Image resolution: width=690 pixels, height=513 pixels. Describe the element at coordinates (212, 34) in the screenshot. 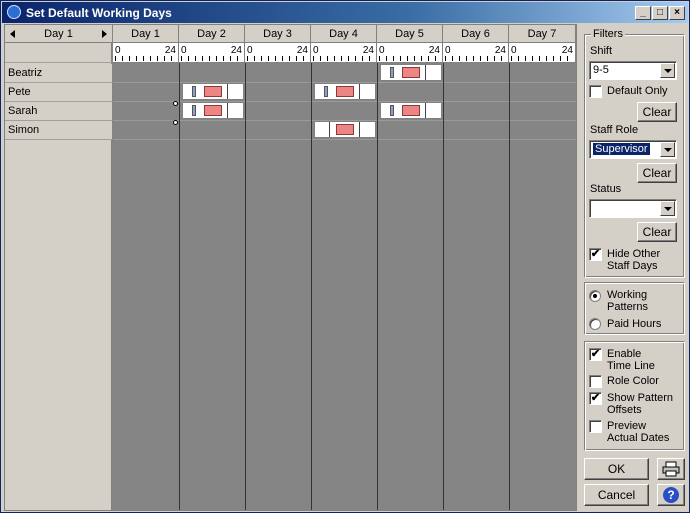

I see `day-header-2: Day 2` at that location.